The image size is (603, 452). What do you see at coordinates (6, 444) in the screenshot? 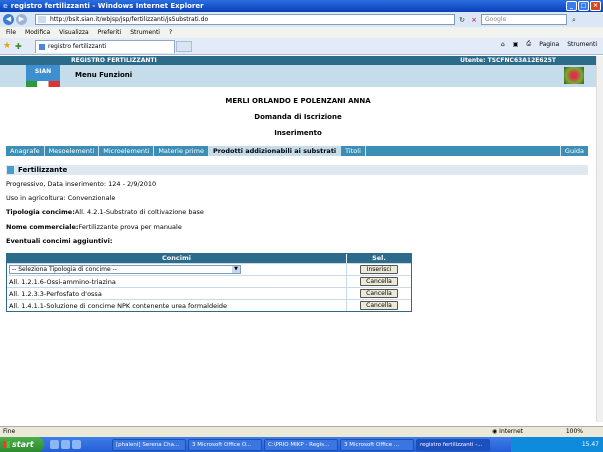
I see `windows-logo-icon` at bounding box center [6, 444].